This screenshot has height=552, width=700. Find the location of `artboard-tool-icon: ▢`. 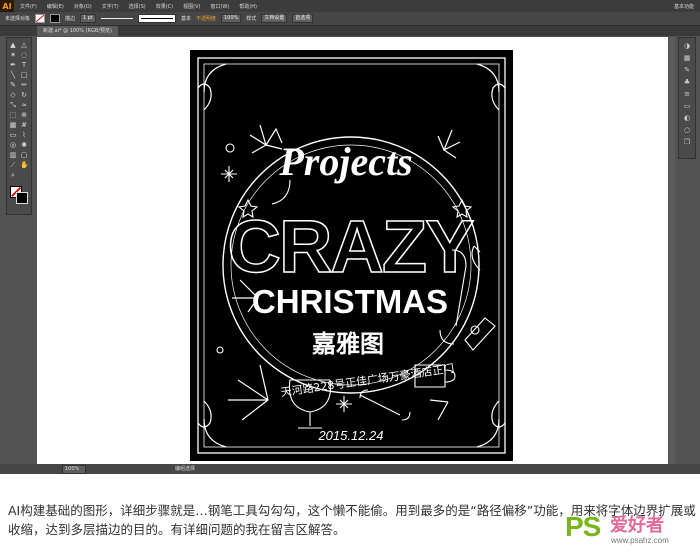

artboard-tool-icon: ▢ is located at coordinates (24, 155).